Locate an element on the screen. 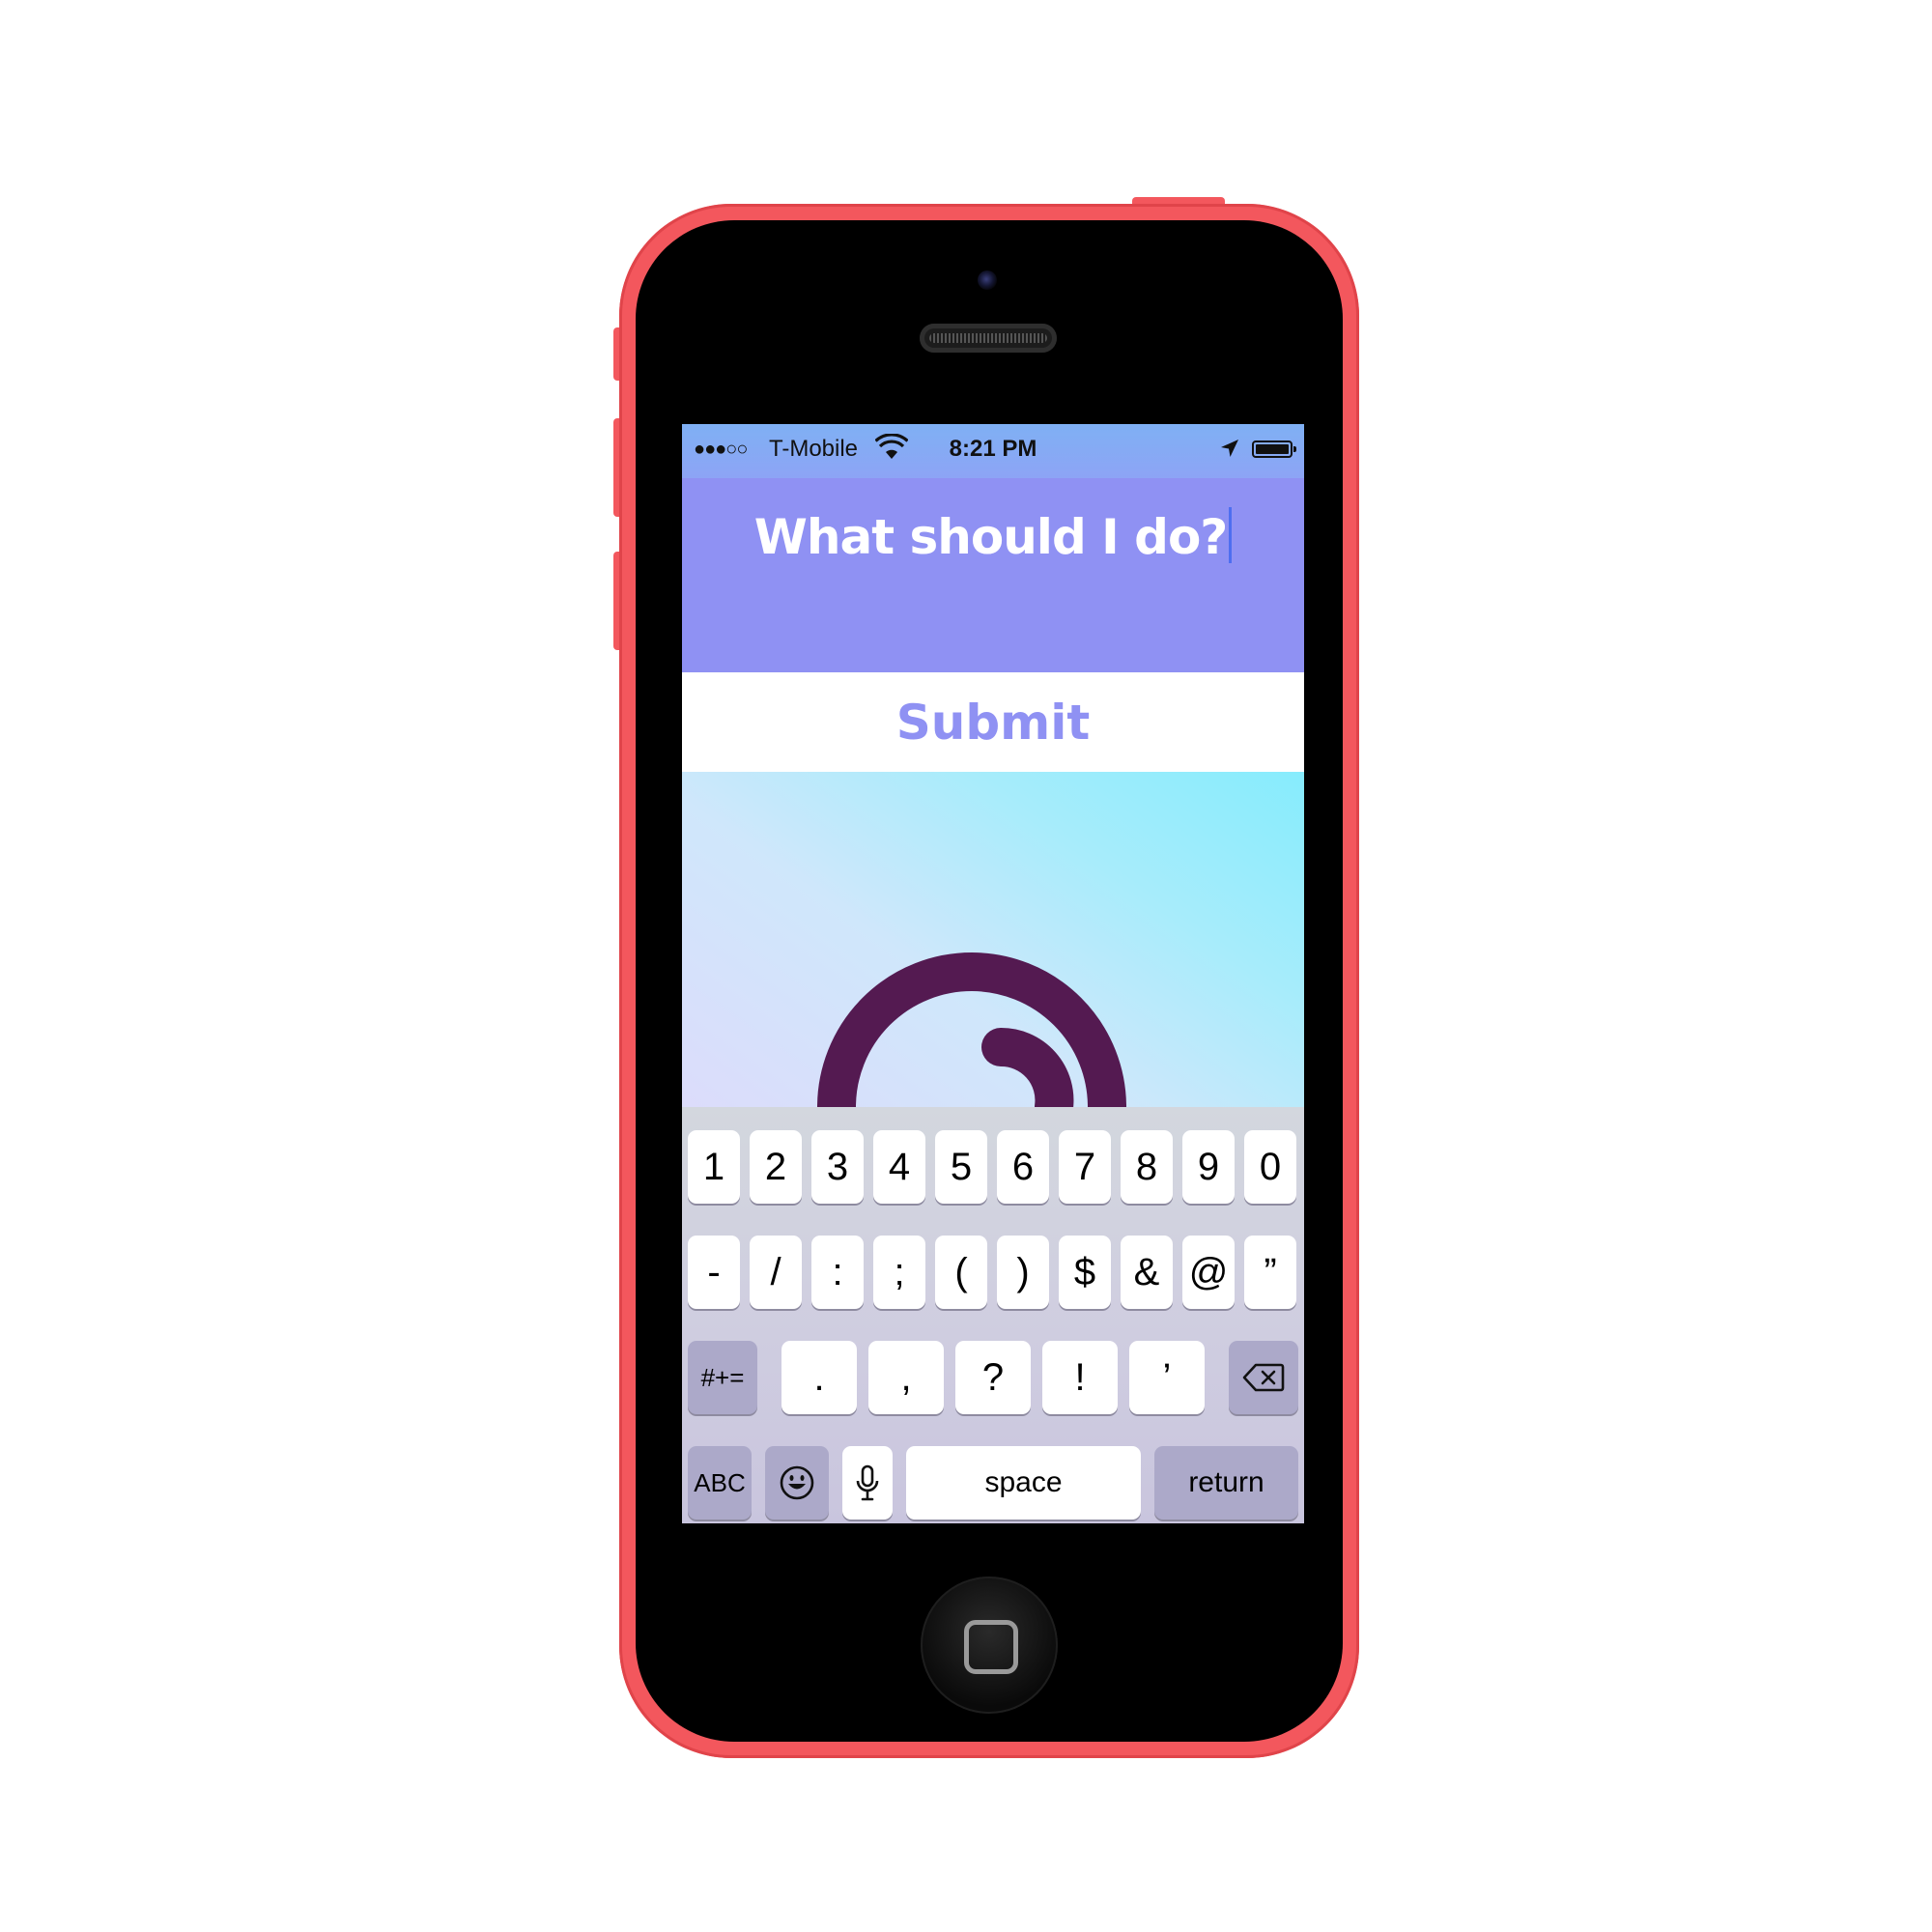 The width and height of the screenshot is (1932, 1932). emoji-key is located at coordinates (797, 1483).